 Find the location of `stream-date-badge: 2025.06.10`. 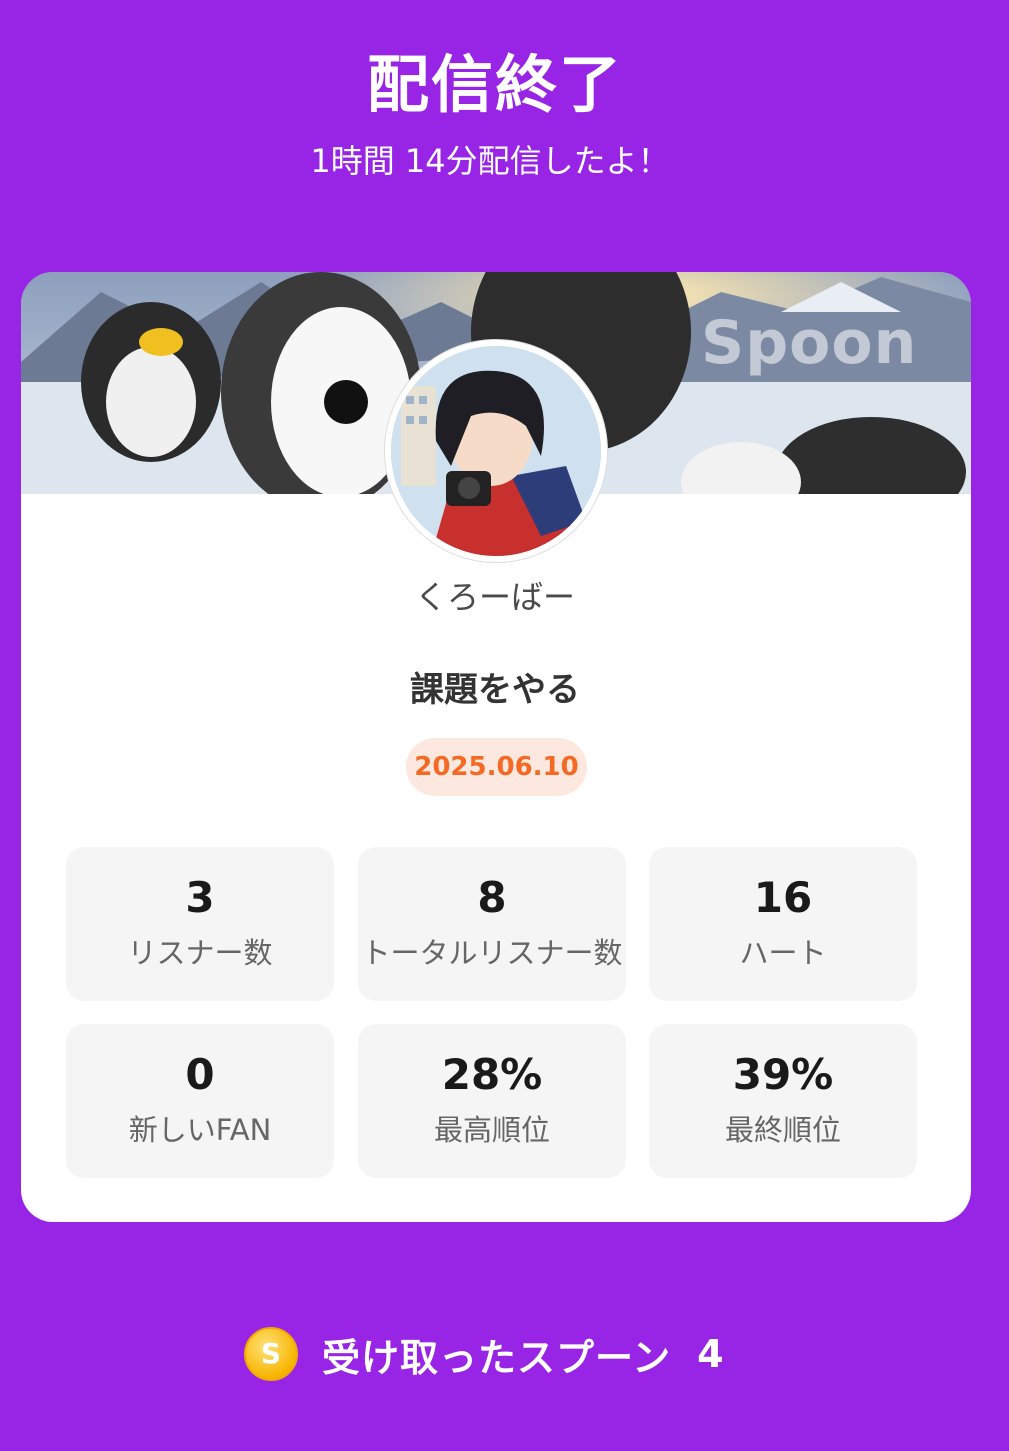

stream-date-badge: 2025.06.10 is located at coordinates (496, 767).